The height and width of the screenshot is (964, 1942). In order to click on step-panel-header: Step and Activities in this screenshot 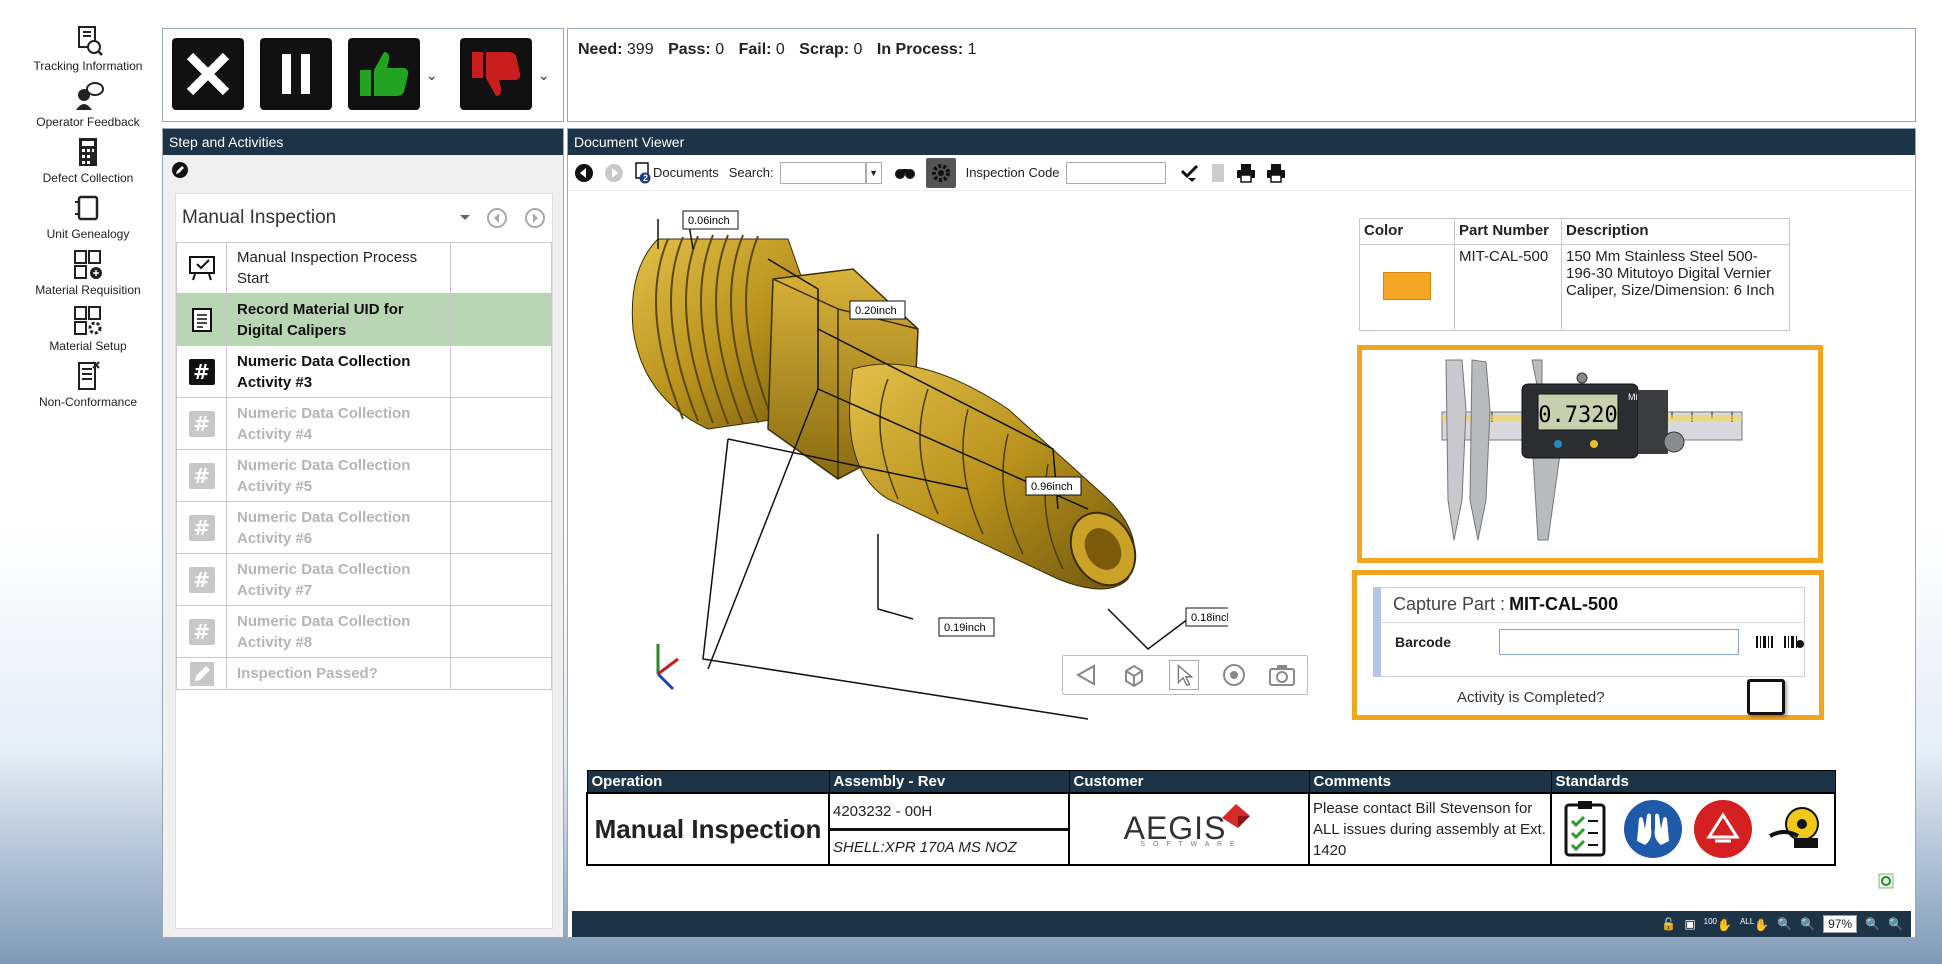, I will do `click(363, 142)`.